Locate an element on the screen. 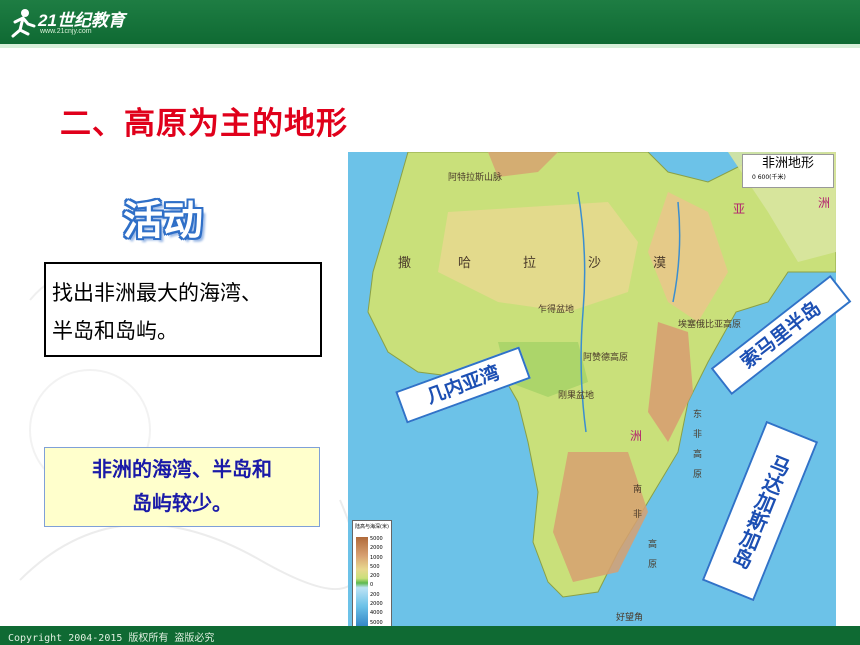  map-label-asia-2: 洲 is located at coordinates (824, 203).